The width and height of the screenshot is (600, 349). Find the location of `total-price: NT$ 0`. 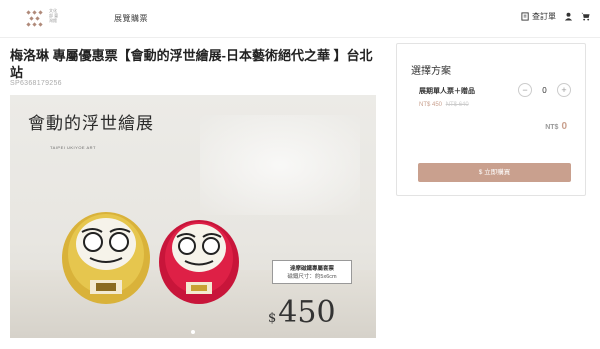

total-price: NT$ 0 is located at coordinates (556, 126).